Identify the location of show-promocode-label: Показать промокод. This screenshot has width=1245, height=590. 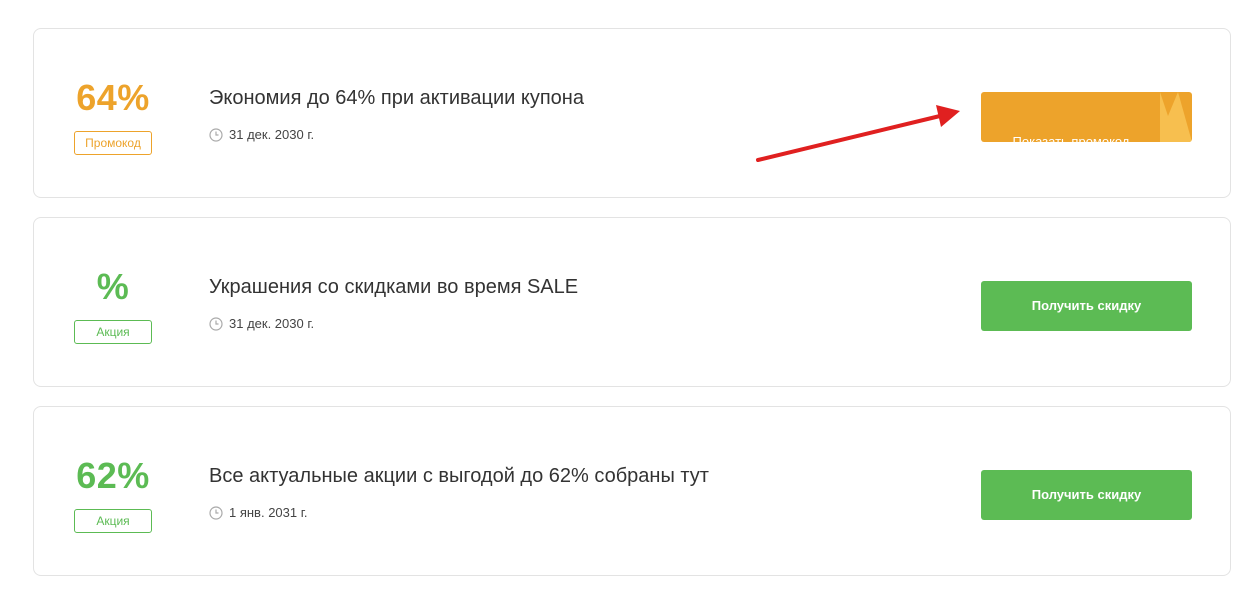
(1071, 138).